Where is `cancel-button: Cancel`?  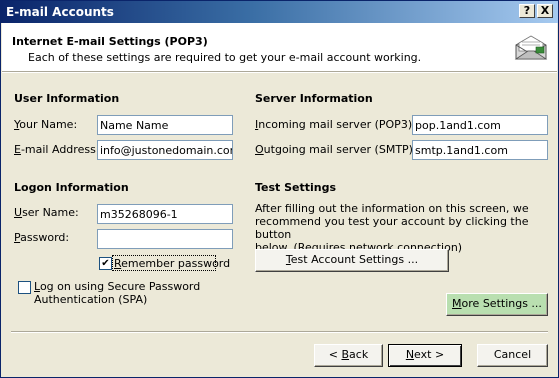
cancel-button: Cancel is located at coordinates (512, 355).